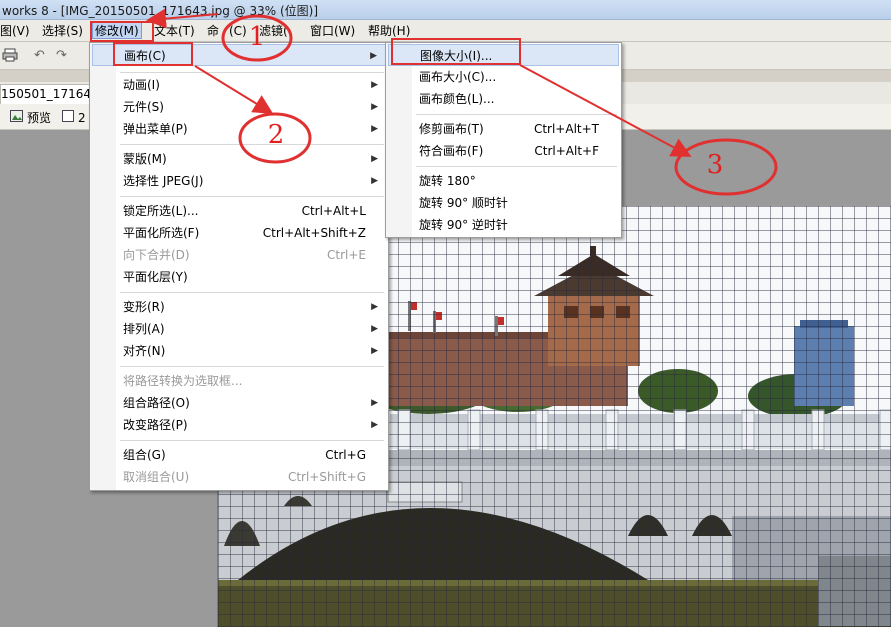 The image size is (891, 627). I want to click on menu-item-flatten-layers: 平面化层(Y), so click(239, 277).